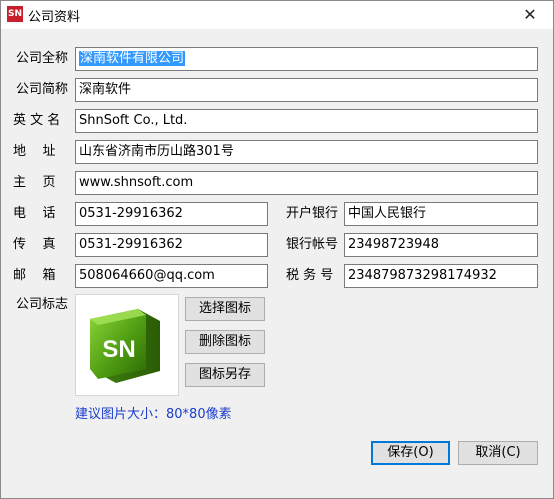  What do you see at coordinates (310, 275) in the screenshot?
I see `tax-id-label: 税 务 号` at bounding box center [310, 275].